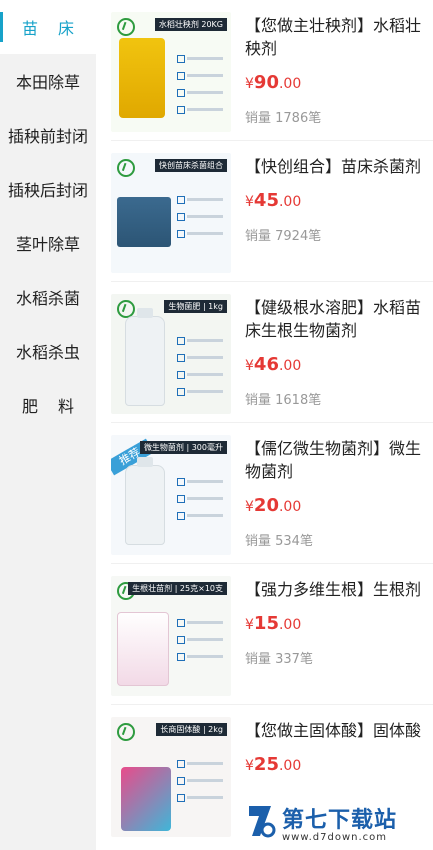 This screenshot has width=433, height=850. What do you see at coordinates (333, 37) in the screenshot?
I see `product-title: 【您做主壮秧剂】水稻壮秧剂` at bounding box center [333, 37].